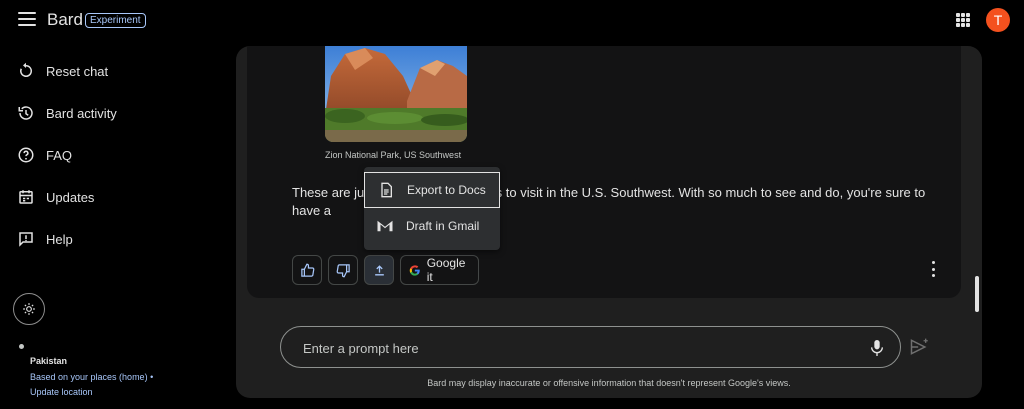 The image size is (1024, 409). Describe the element at coordinates (26, 155) in the screenshot. I see `help-circle-icon` at that location.